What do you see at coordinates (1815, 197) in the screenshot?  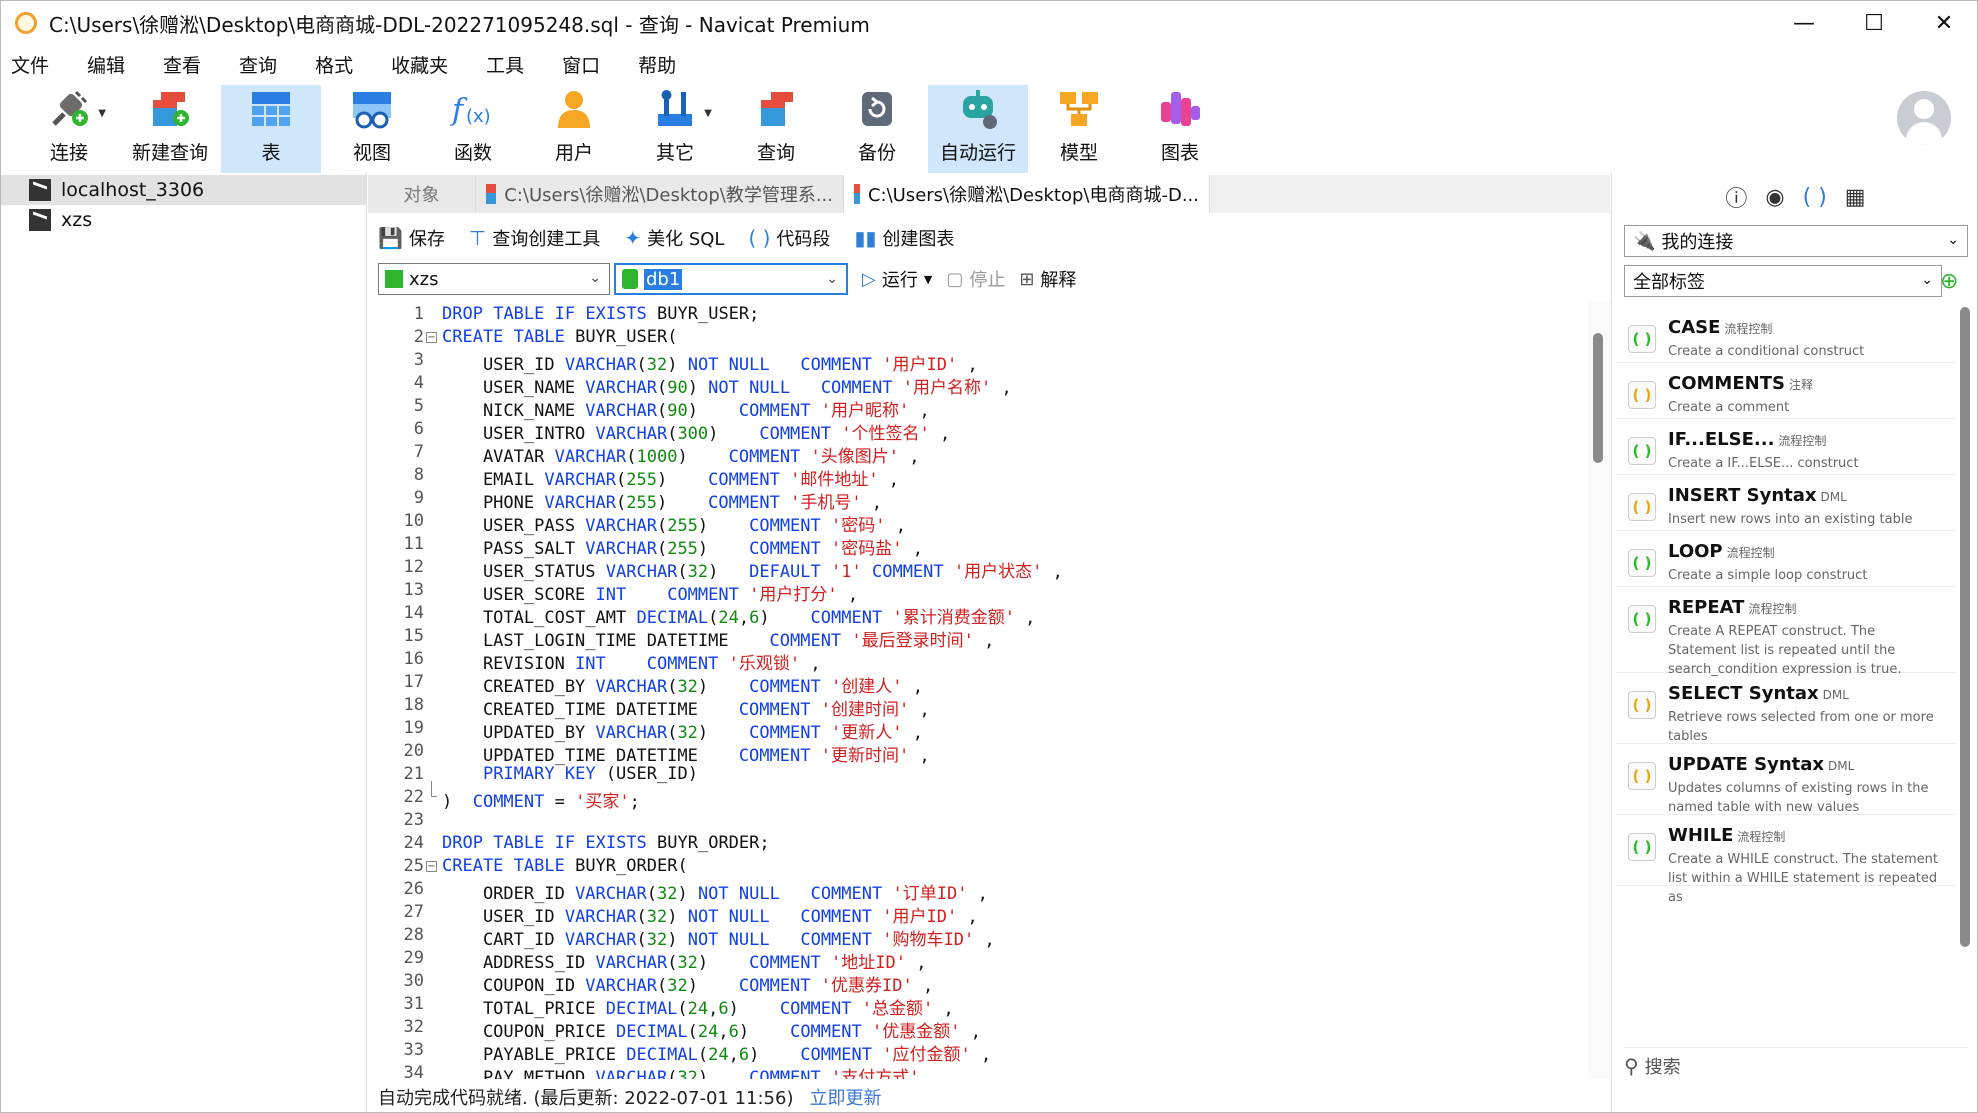 I see `code-snippet-icon: ( )` at bounding box center [1815, 197].